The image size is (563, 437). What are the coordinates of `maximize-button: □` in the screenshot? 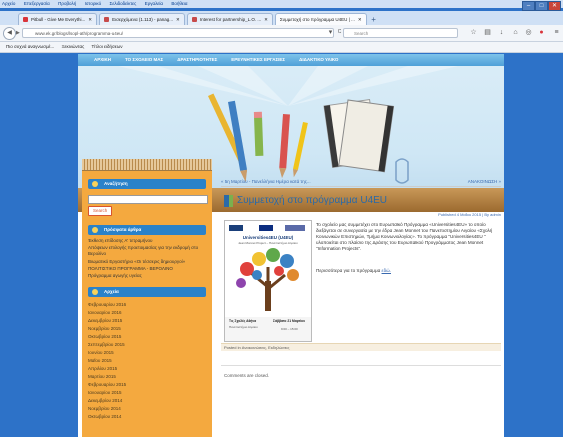 It's located at (541, 6).